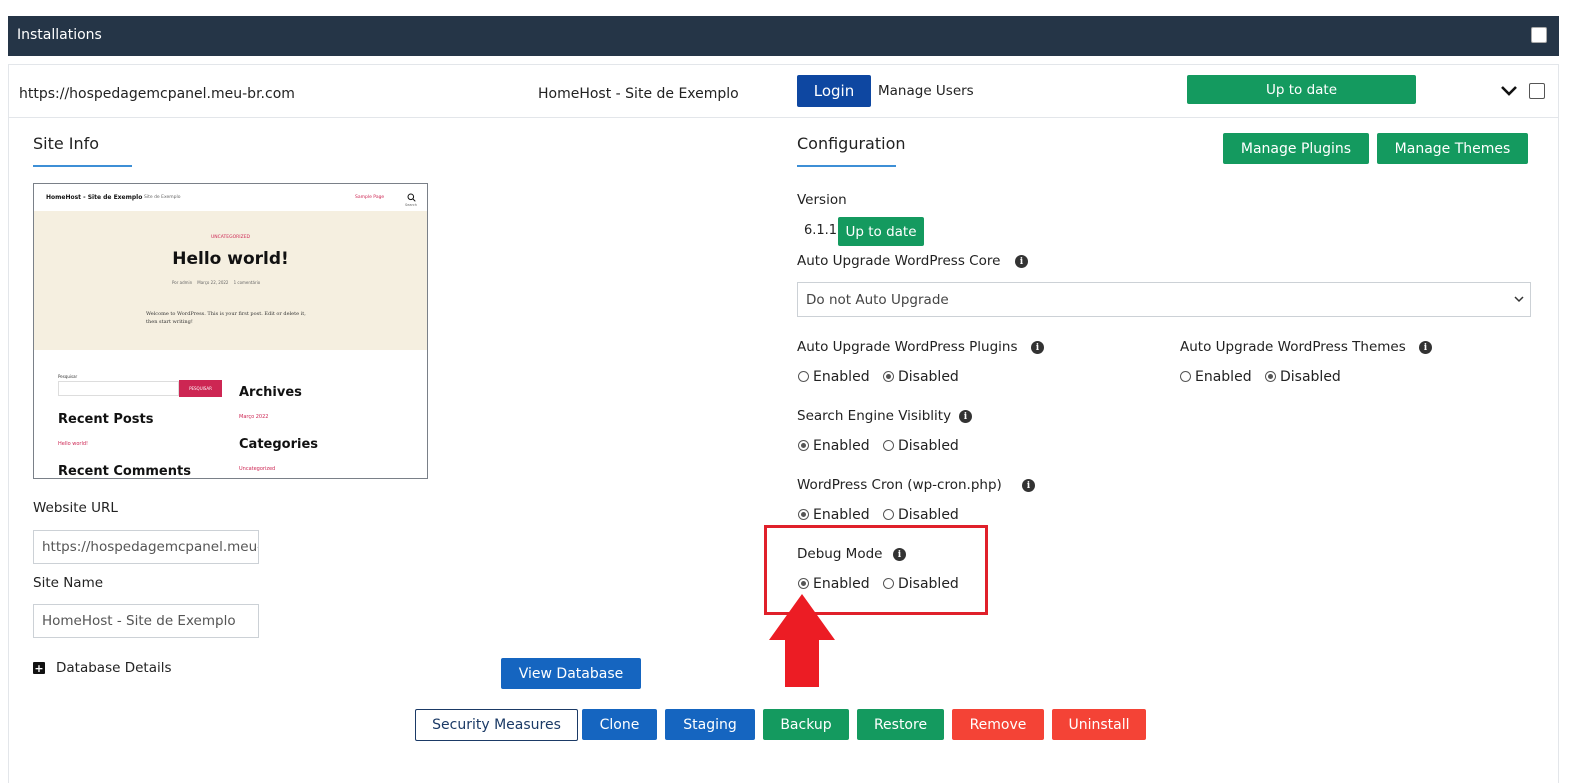  Describe the element at coordinates (840, 554) in the screenshot. I see `debug-mode-label: Debug Mode` at that location.